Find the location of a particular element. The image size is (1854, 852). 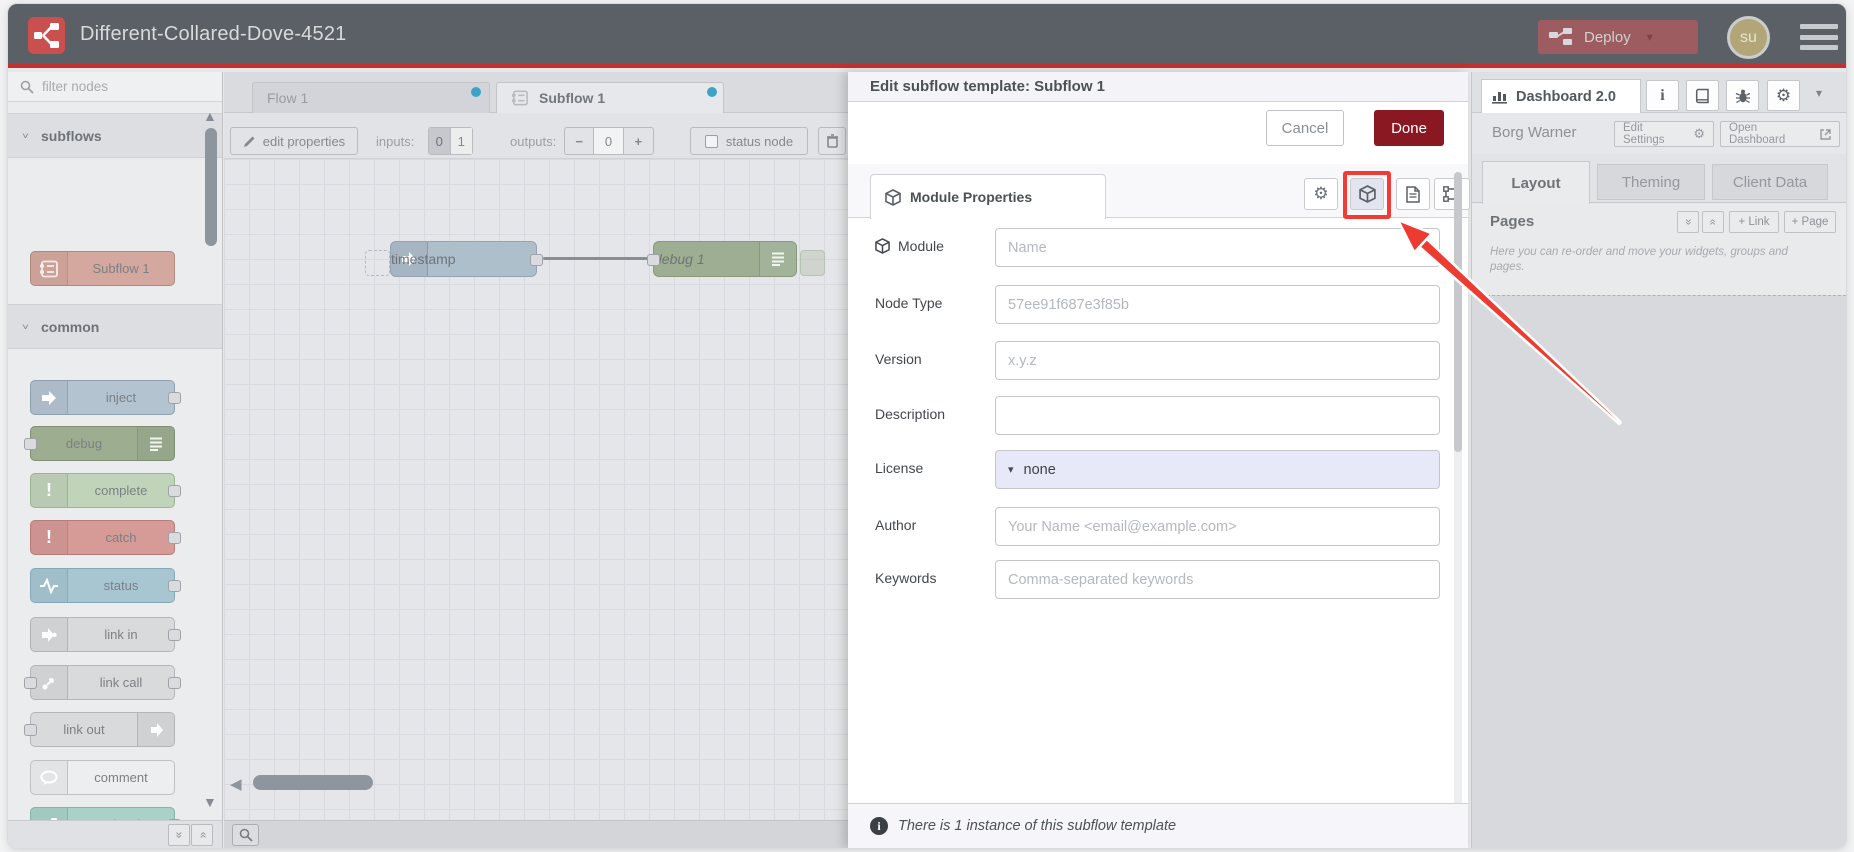

deploy-button: Deploy ▾ is located at coordinates (1618, 37).